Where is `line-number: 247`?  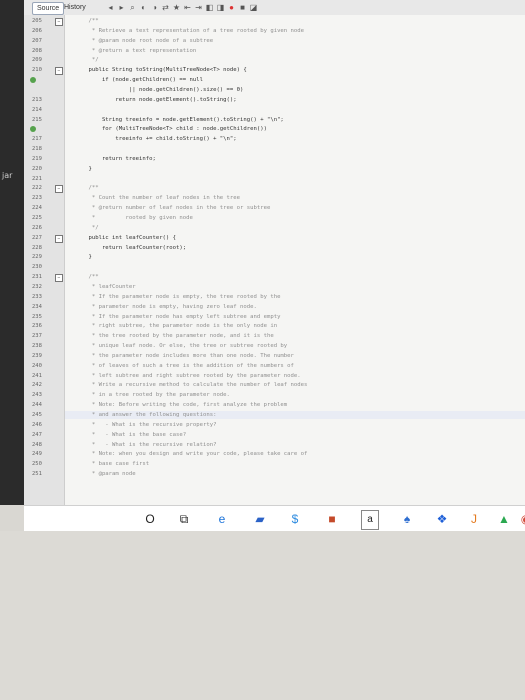
line-number: 247 is located at coordinates (37, 434).